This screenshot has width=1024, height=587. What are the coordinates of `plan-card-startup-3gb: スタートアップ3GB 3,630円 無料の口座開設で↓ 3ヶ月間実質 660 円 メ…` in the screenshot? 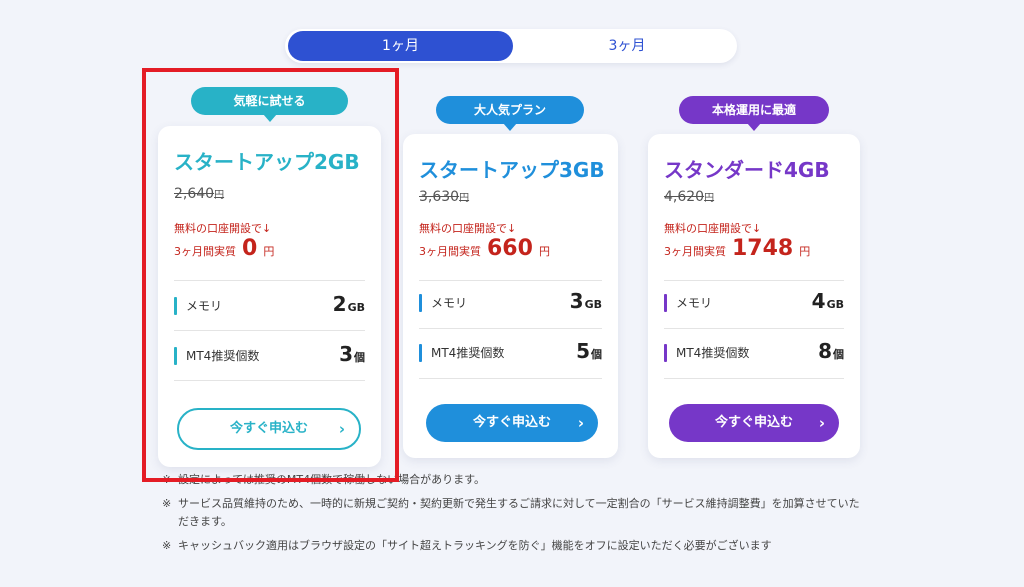 It's located at (510, 296).